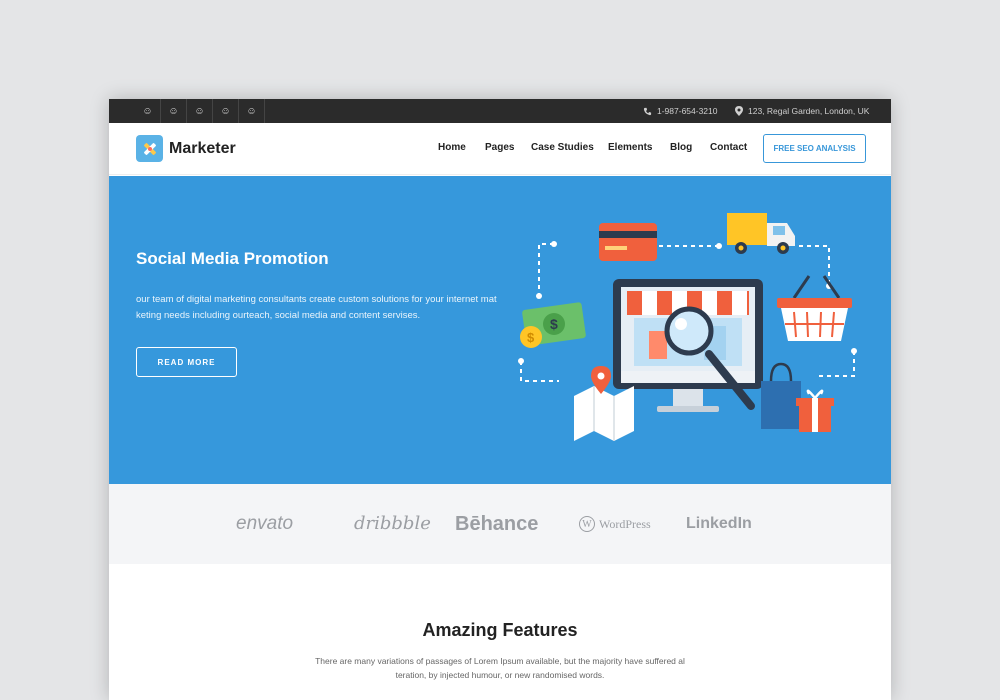 The image size is (1000, 700). I want to click on address-text: 123, Regal Garden, London, UK, so click(809, 111).